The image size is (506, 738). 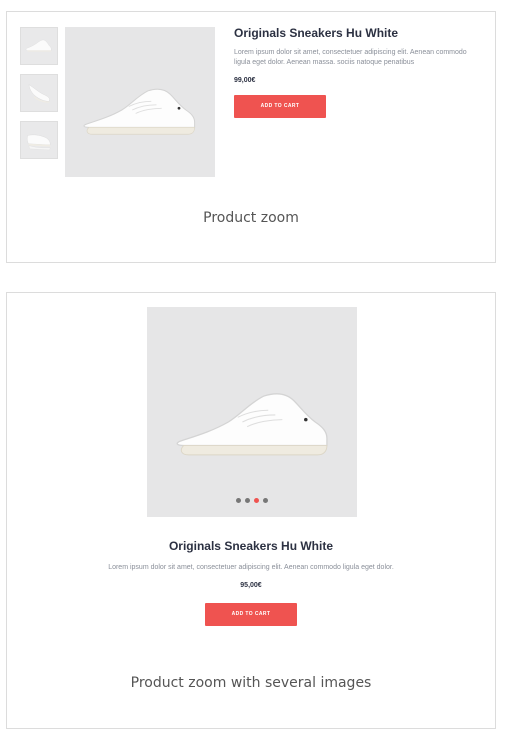 I want to click on product-price: 99,00€, so click(x=245, y=80).